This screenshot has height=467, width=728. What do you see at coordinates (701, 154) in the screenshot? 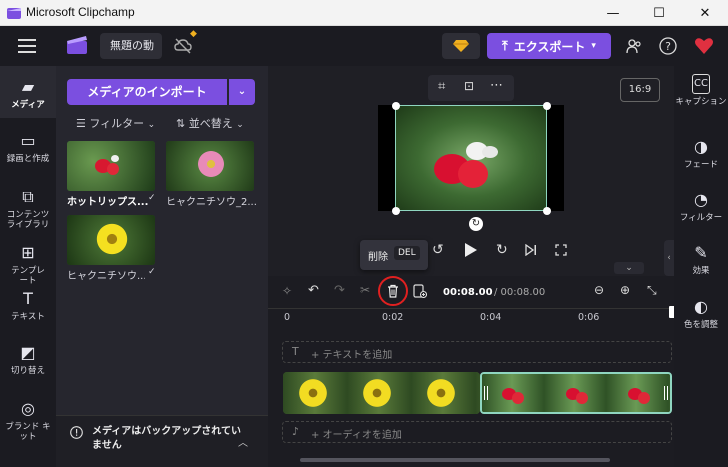
I see `nav-fade: ◑ フェード` at bounding box center [701, 154].